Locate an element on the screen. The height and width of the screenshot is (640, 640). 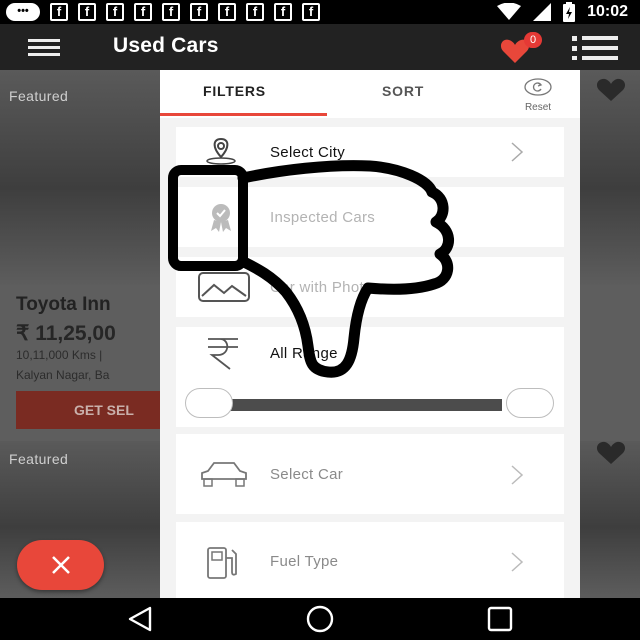
list-menu-icon is located at coordinates (595, 48).